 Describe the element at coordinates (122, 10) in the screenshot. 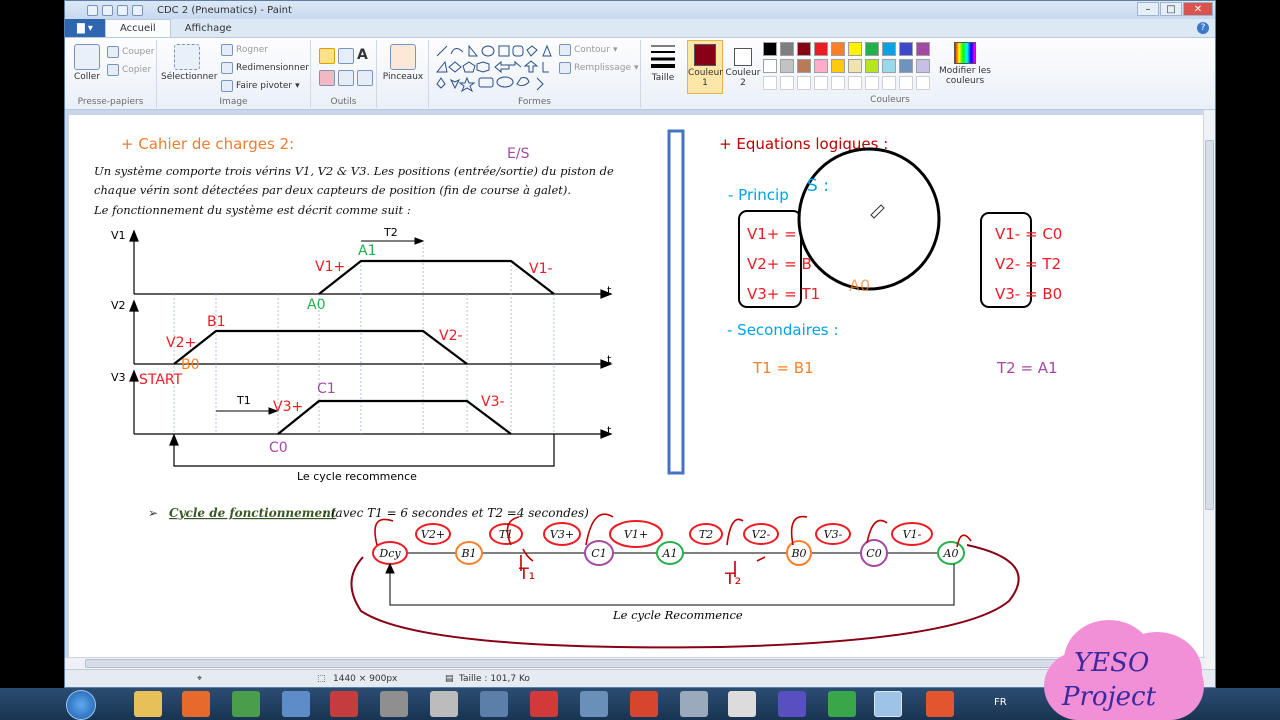

I see `redo-icon` at that location.